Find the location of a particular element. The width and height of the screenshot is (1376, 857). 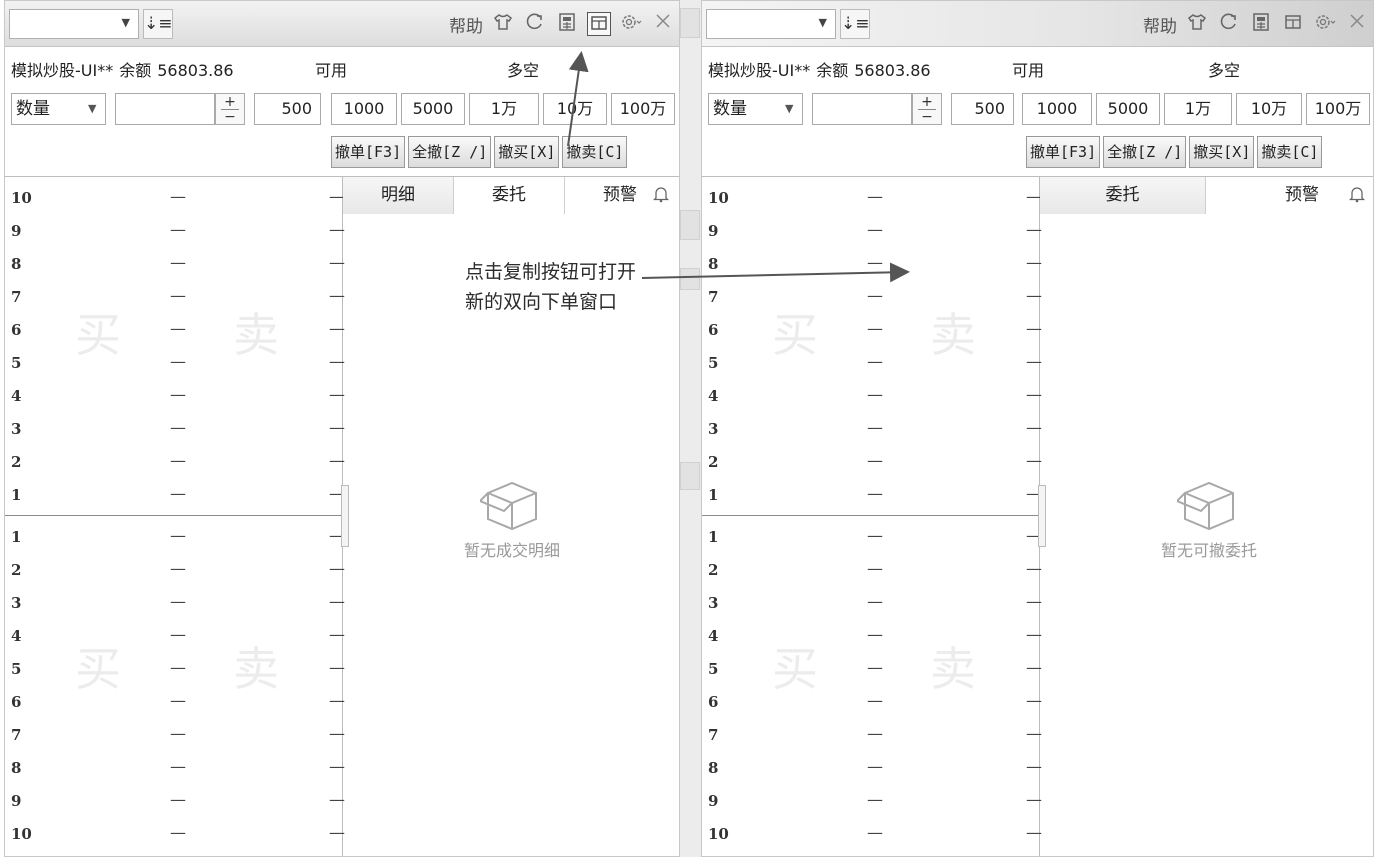

buy-volume-placeholder: — is located at coordinates (337, 601).